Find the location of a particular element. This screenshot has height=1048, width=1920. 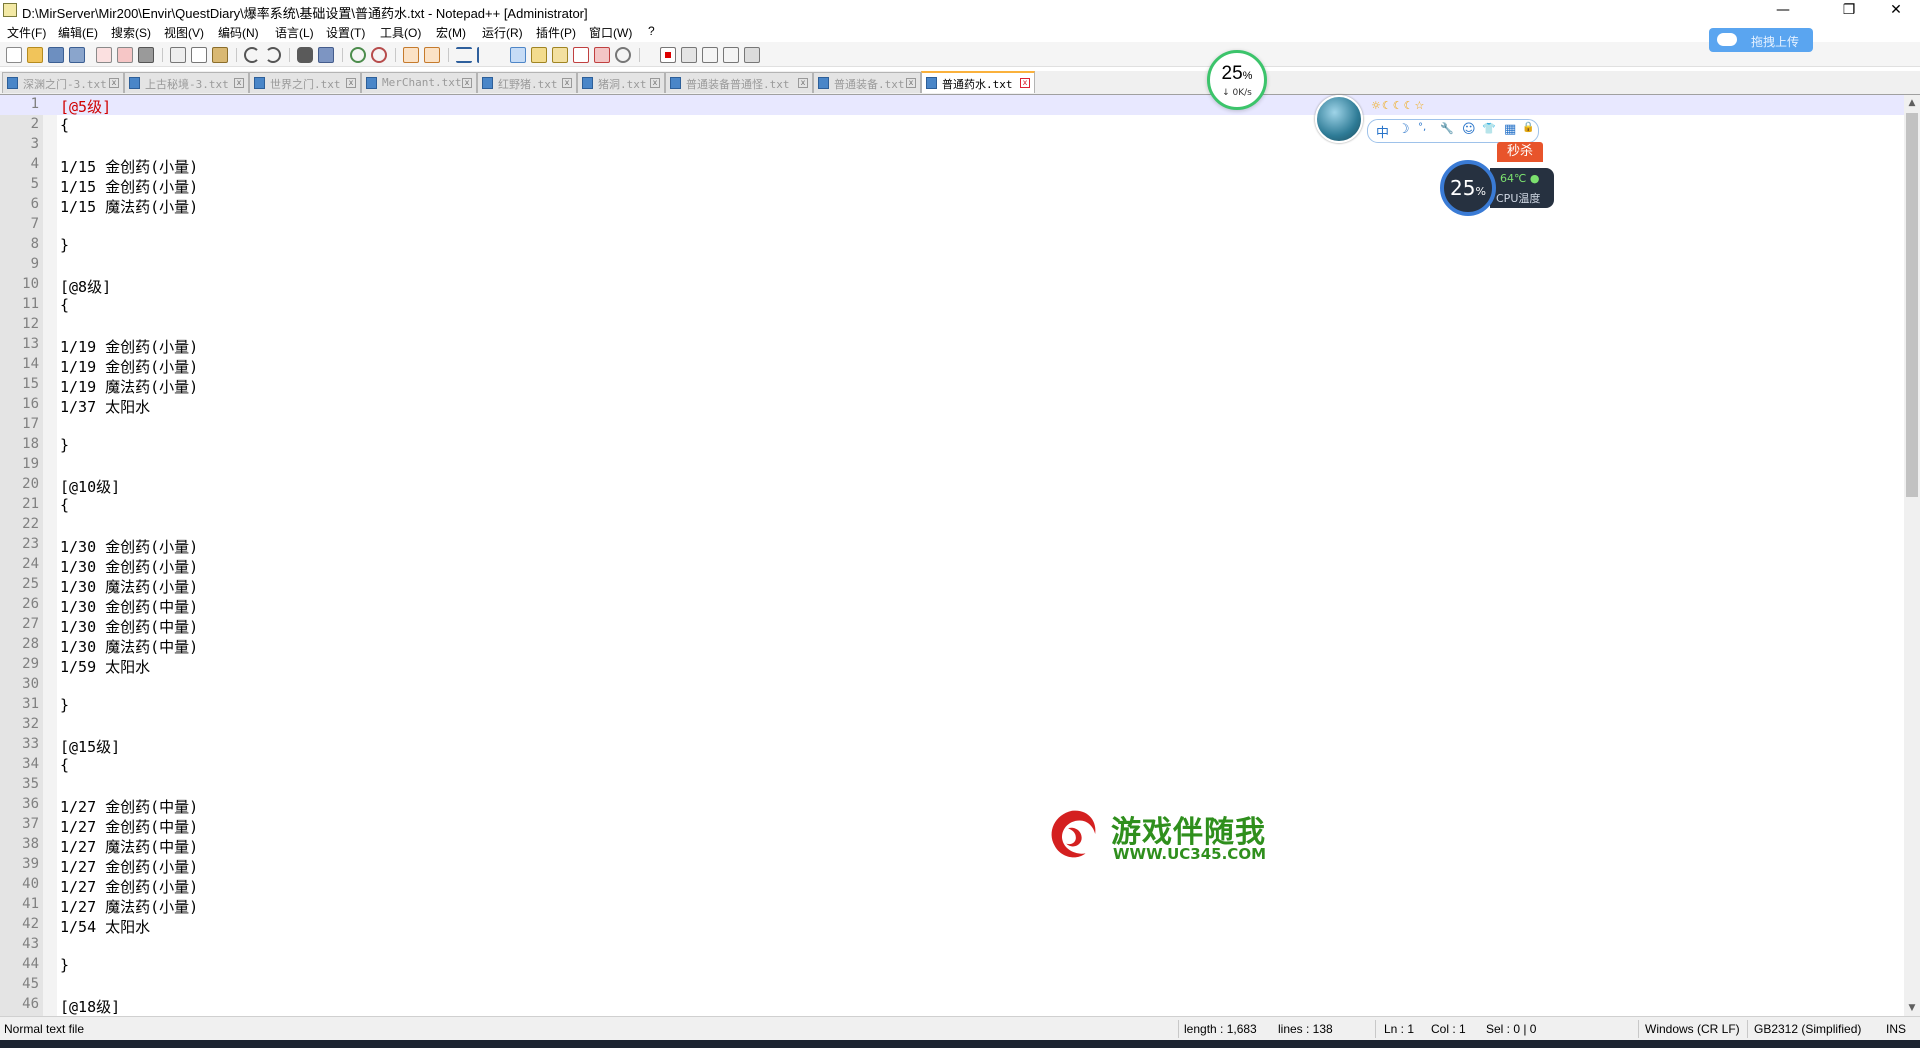

zoom-in-icon is located at coordinates (358, 55).